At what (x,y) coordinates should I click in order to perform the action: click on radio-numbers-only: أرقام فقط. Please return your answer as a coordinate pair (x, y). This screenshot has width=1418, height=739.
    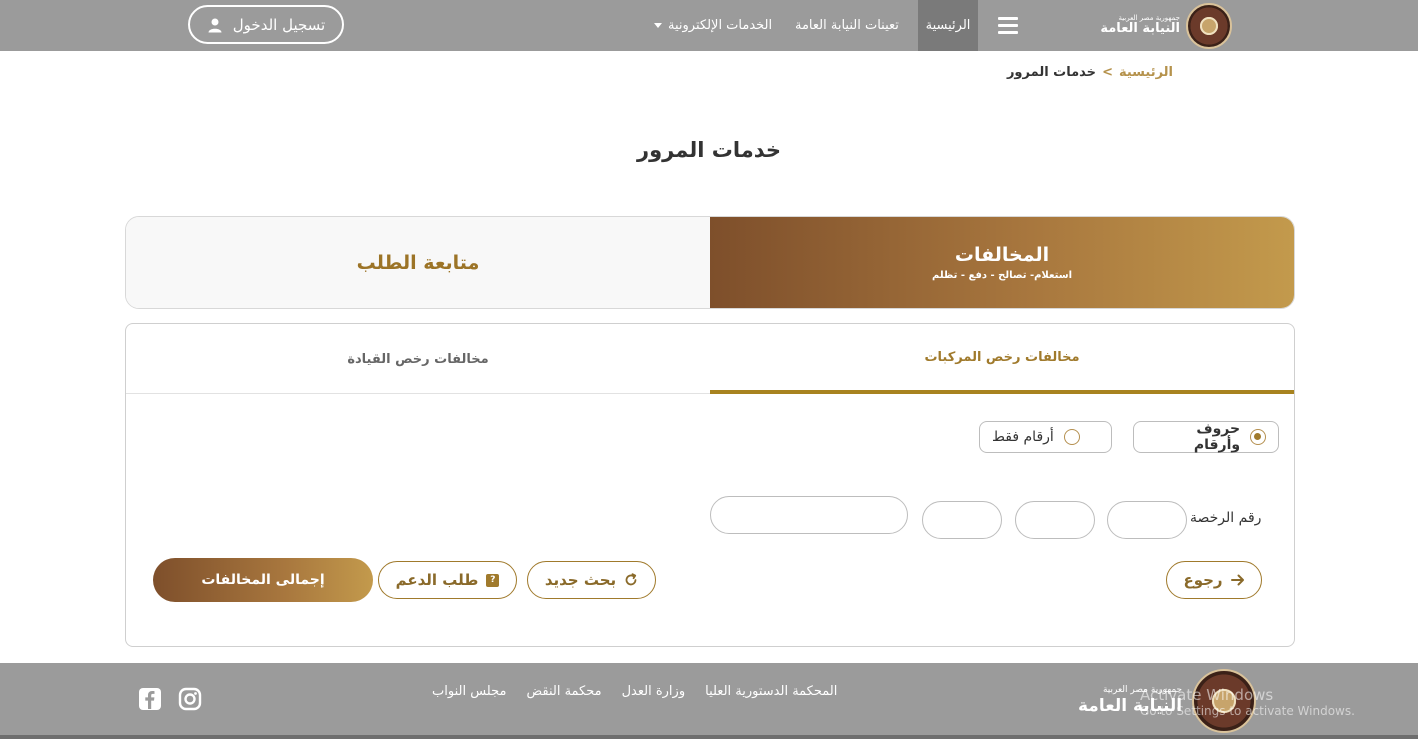
    Looking at the image, I should click on (1045, 437).